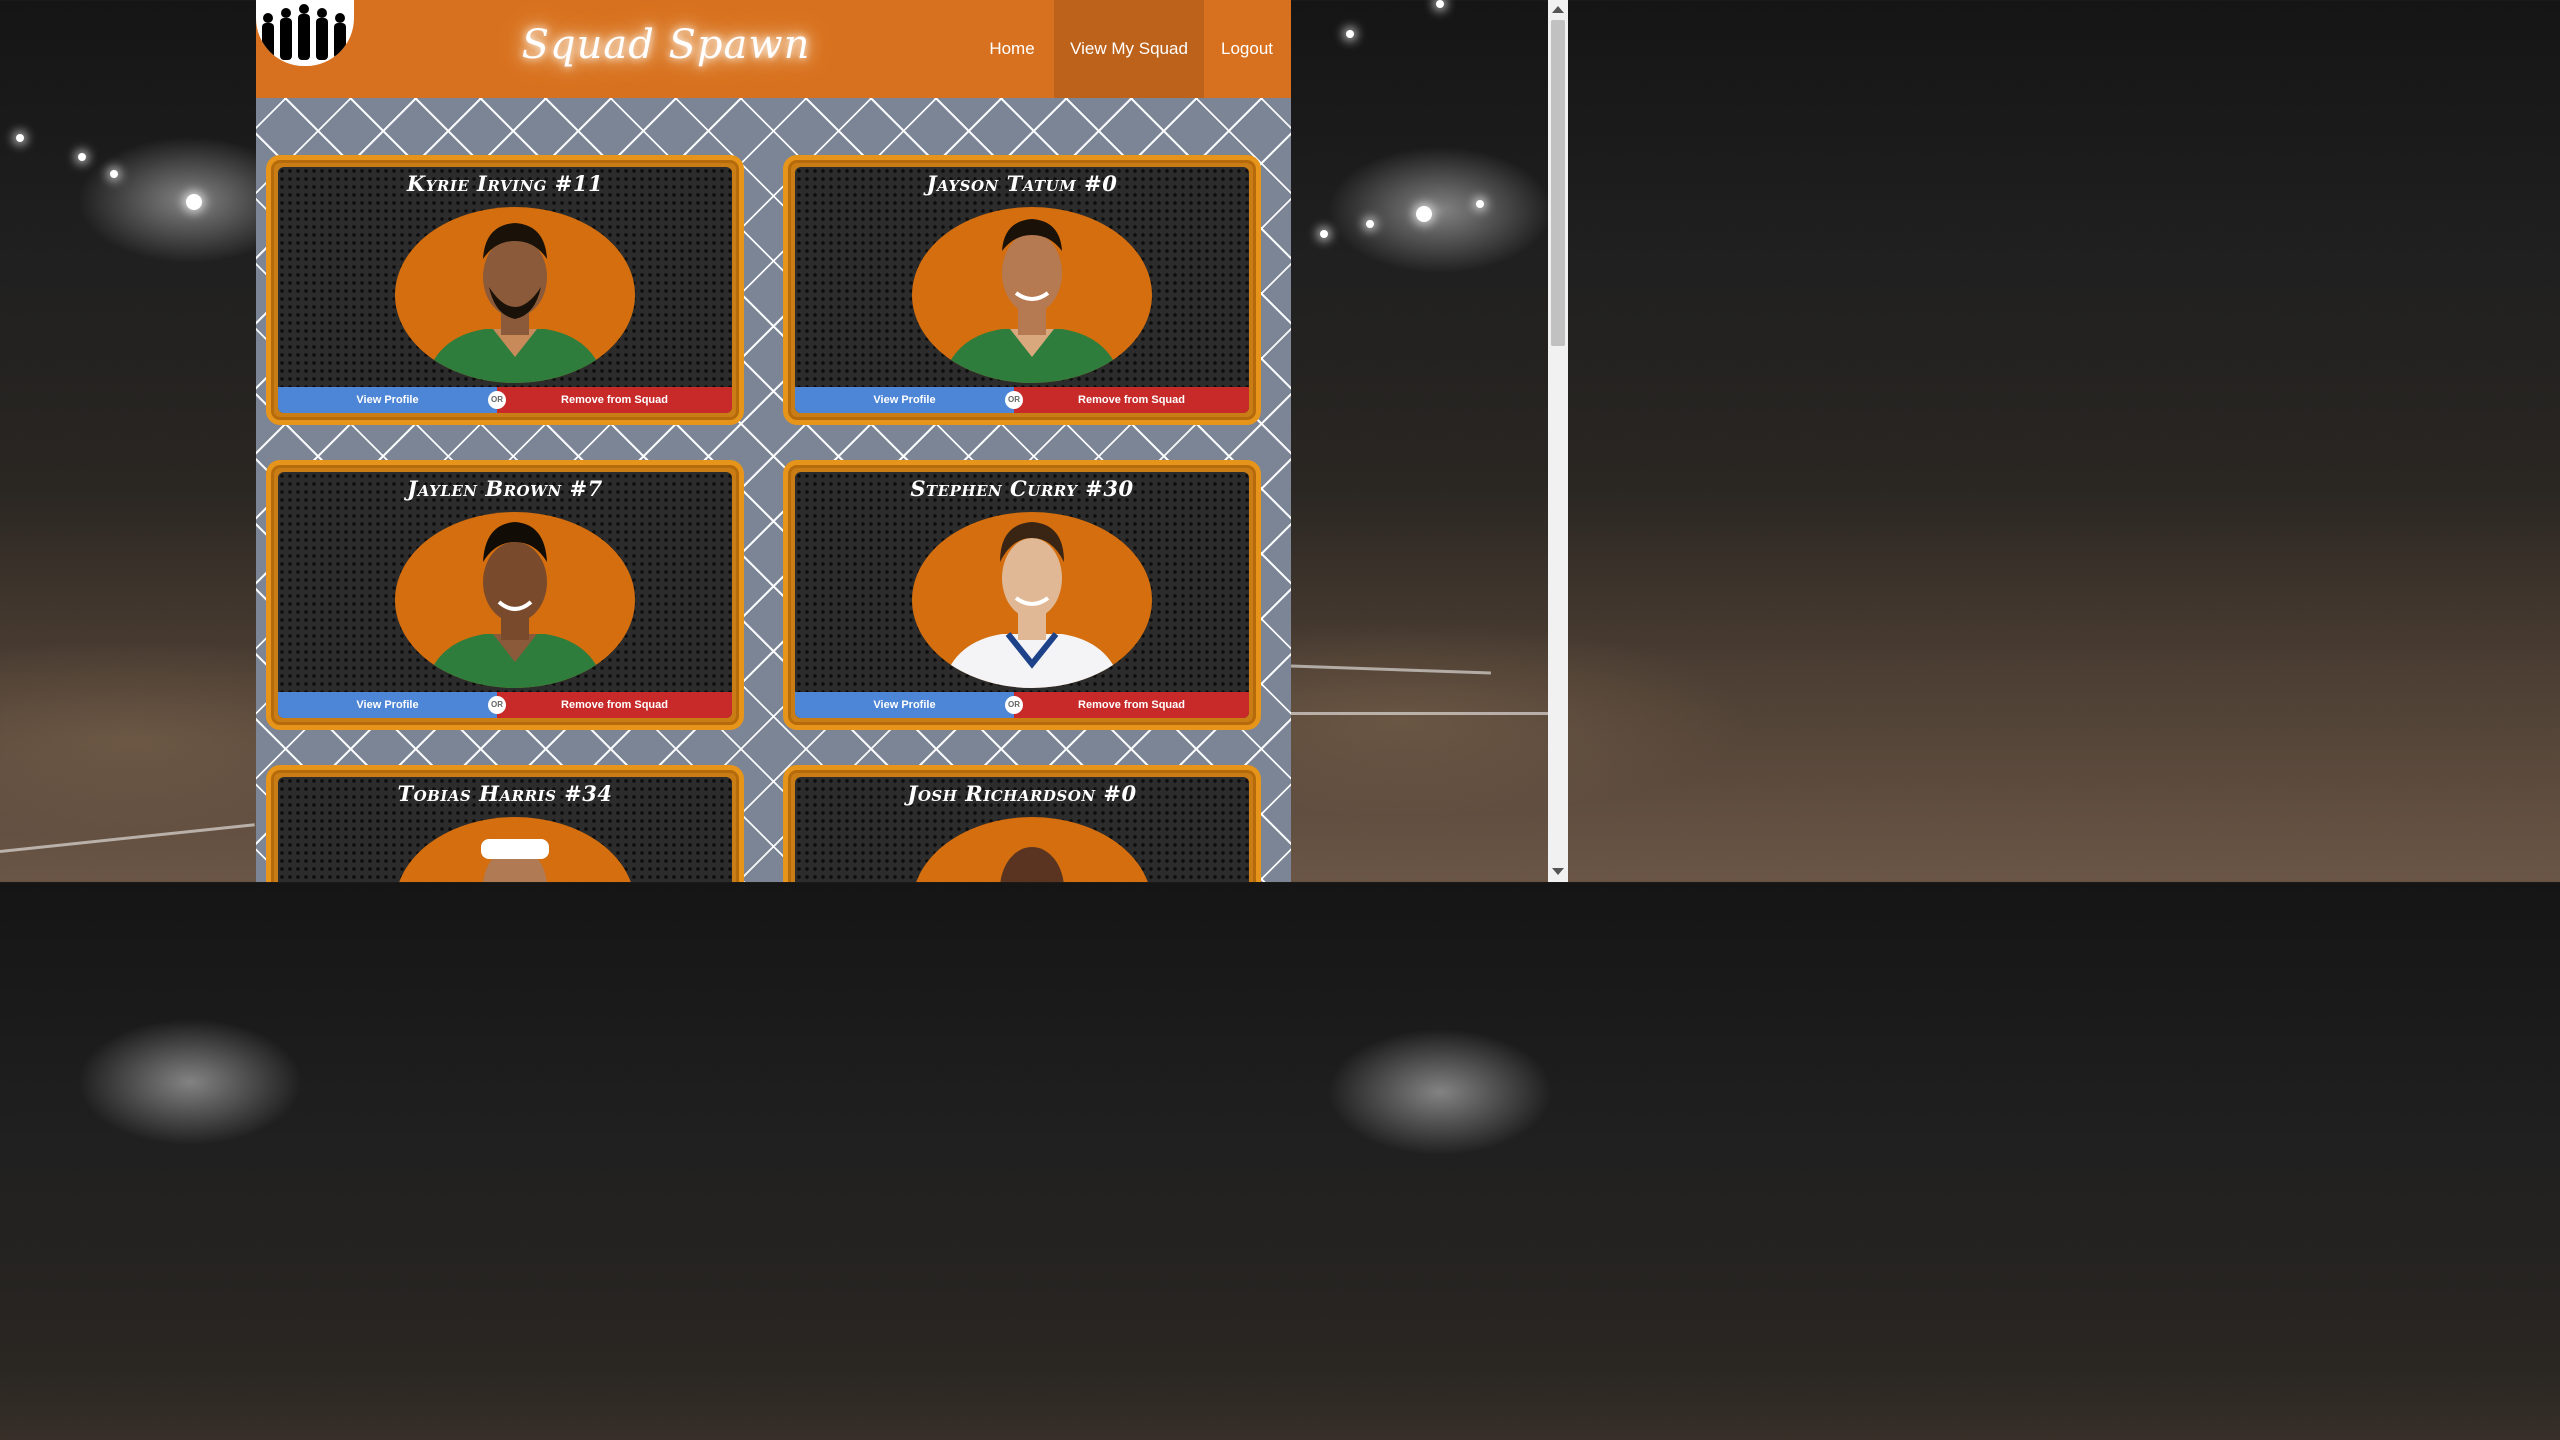 This screenshot has height=1440, width=2560. Describe the element at coordinates (1012, 49) in the screenshot. I see `nav-home: Home` at that location.